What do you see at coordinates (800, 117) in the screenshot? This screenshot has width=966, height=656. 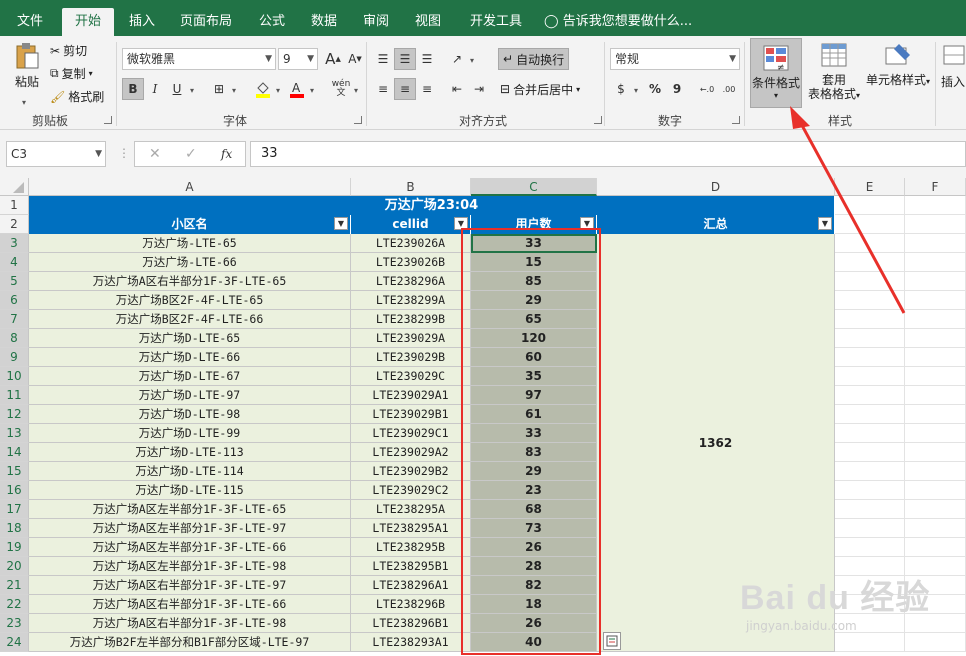 I see `annotation-arrowhead-icon` at bounding box center [800, 117].